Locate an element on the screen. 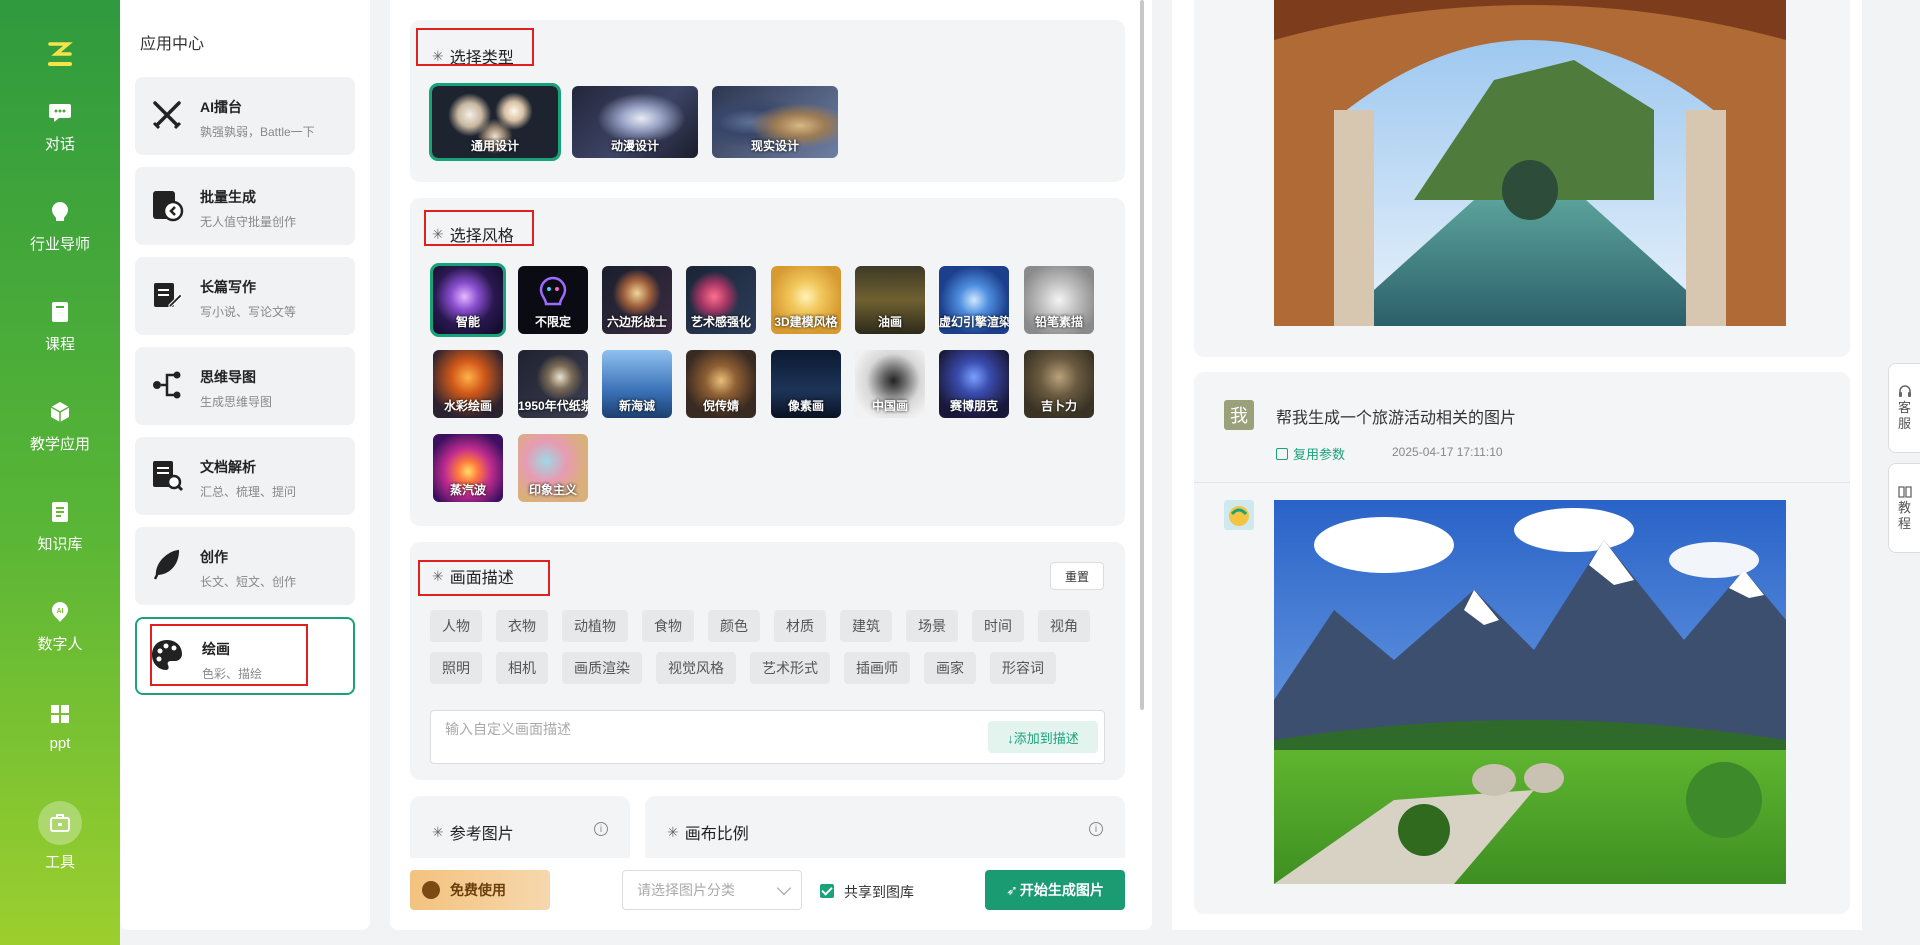 The width and height of the screenshot is (1920, 945). style-option-vaporwave: 蒸汽波 is located at coordinates (468, 468).